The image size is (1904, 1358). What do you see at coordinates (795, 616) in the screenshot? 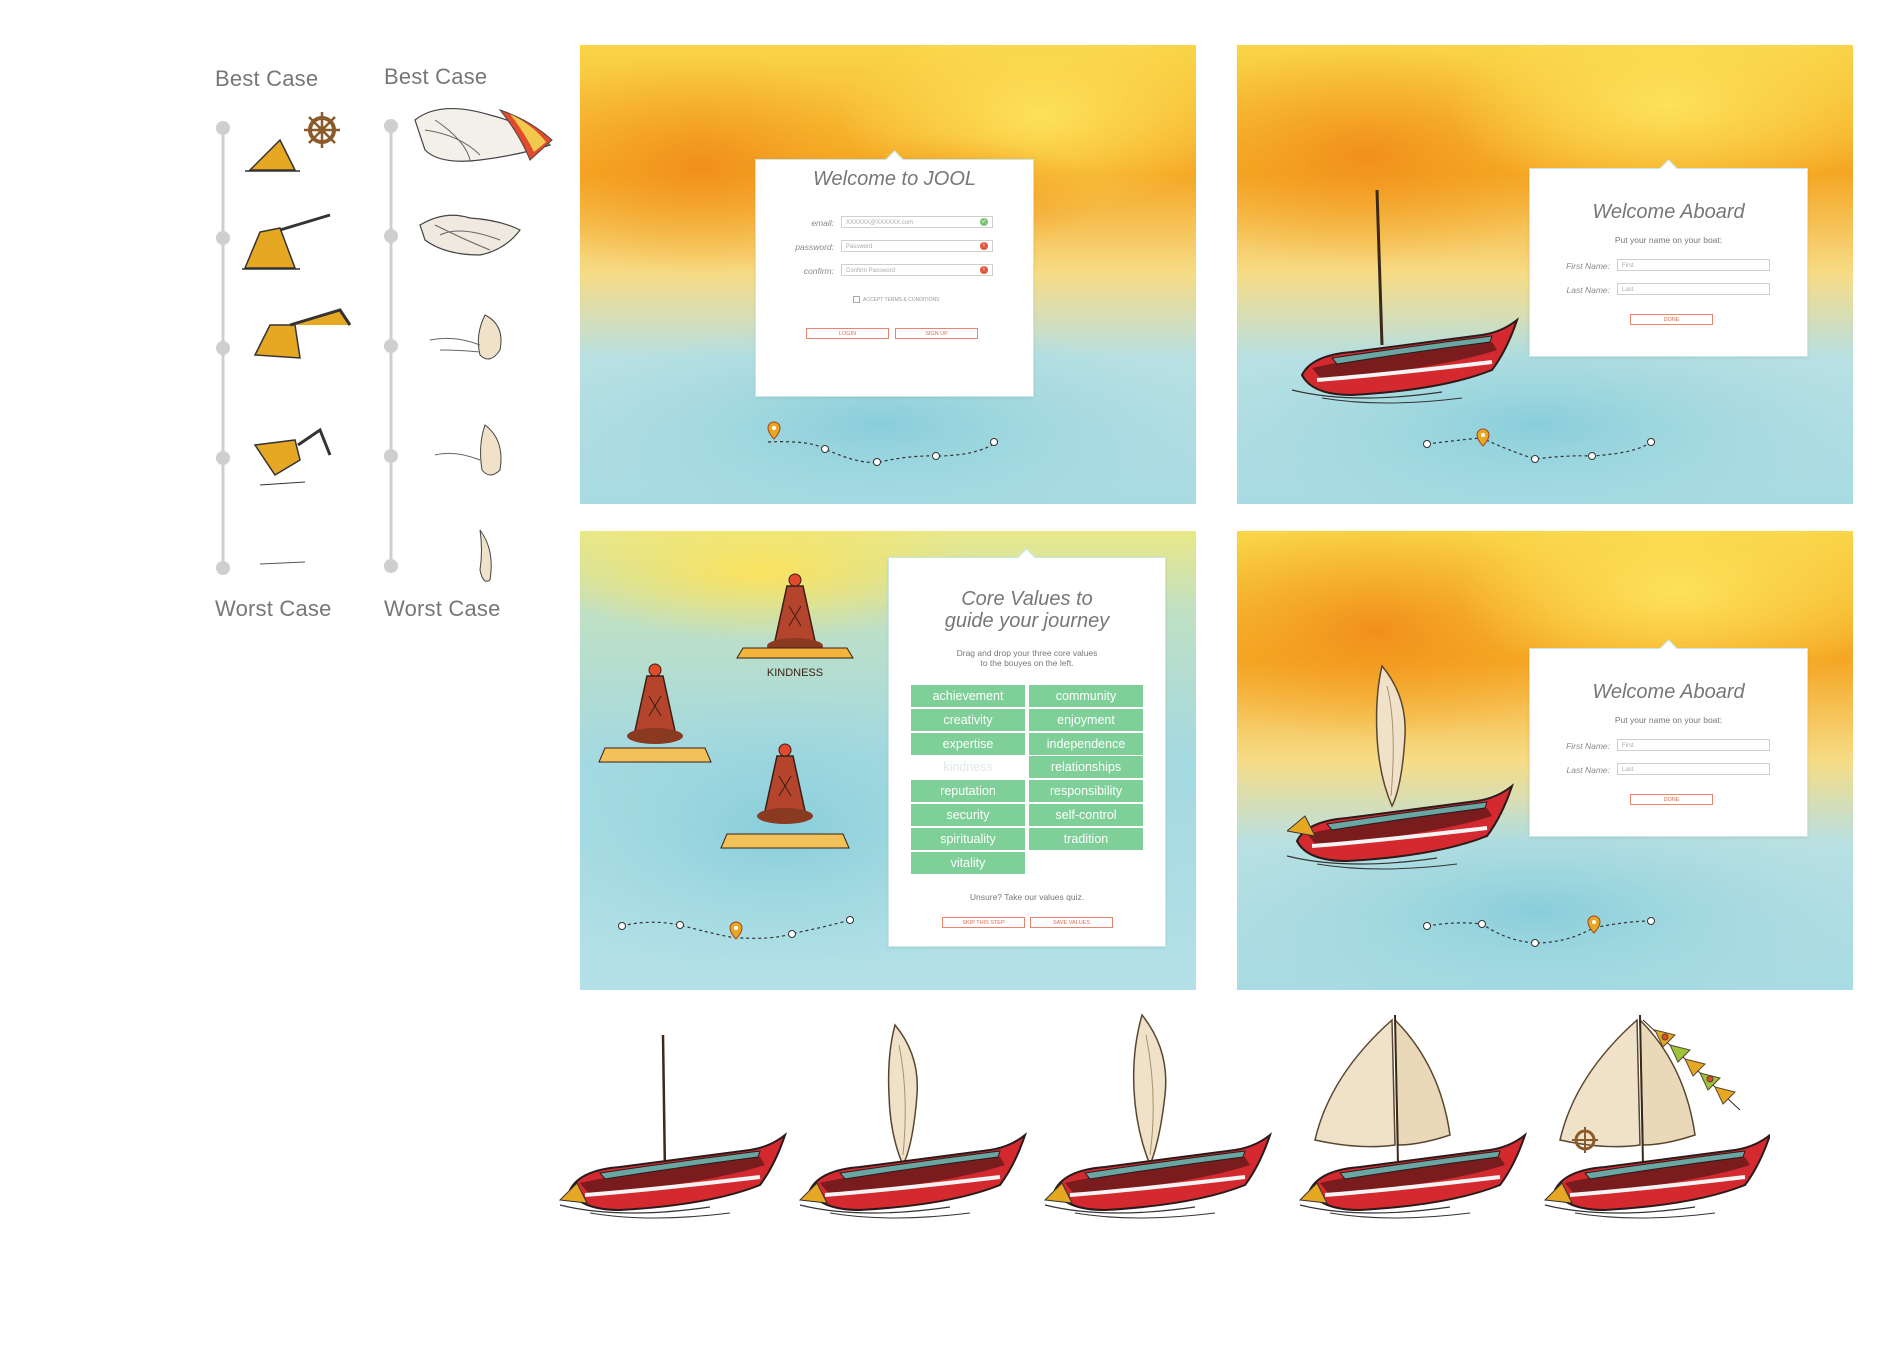
I see `buoy-kindness-icon` at bounding box center [795, 616].